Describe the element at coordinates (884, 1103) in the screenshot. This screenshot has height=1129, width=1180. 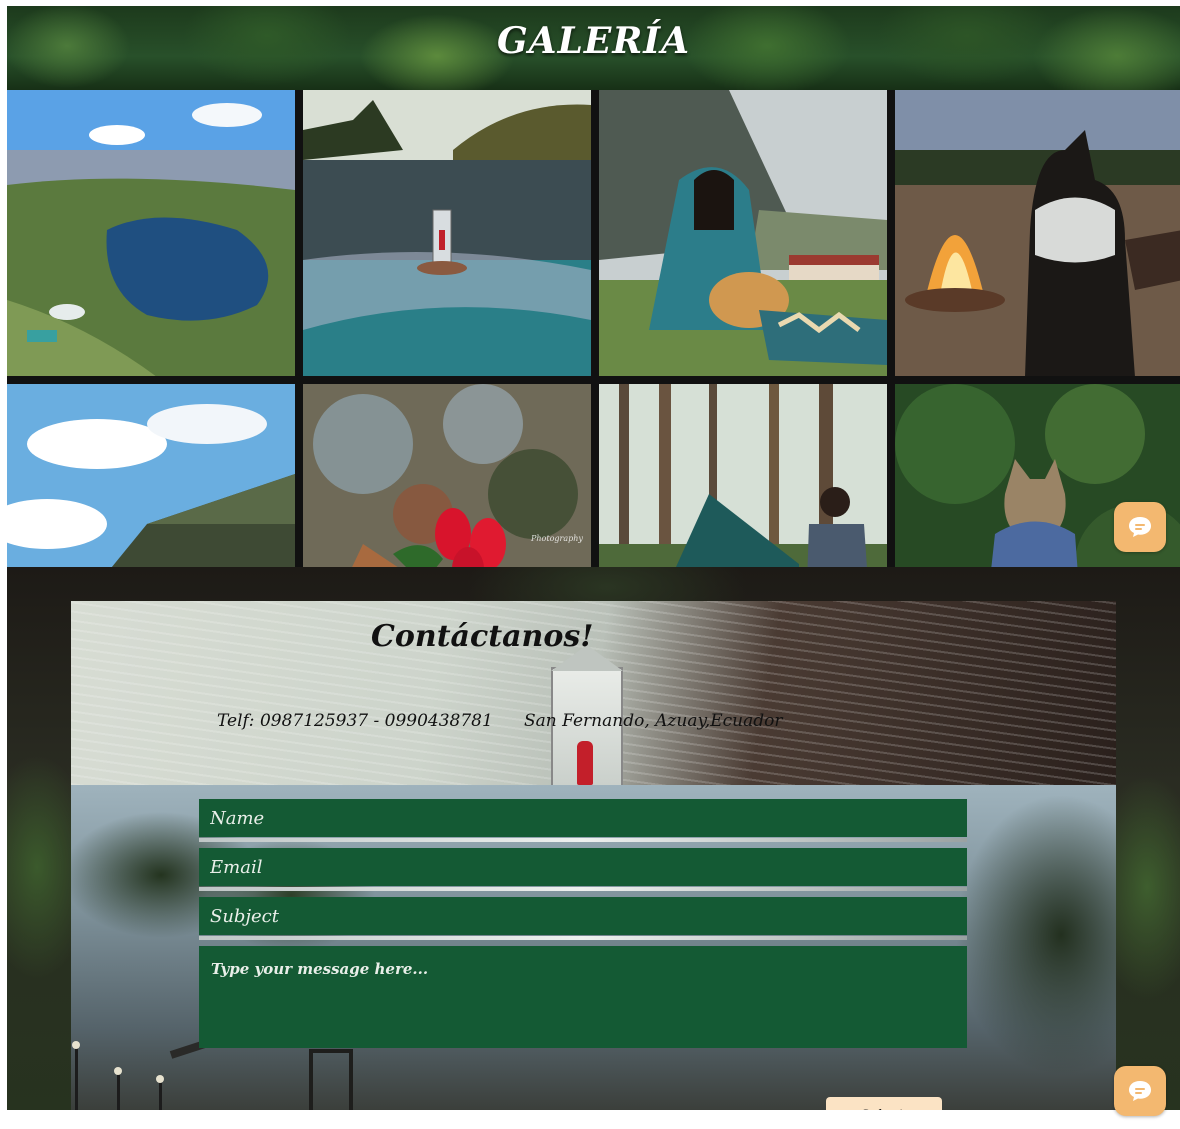
I see `submit-button: Submit` at that location.